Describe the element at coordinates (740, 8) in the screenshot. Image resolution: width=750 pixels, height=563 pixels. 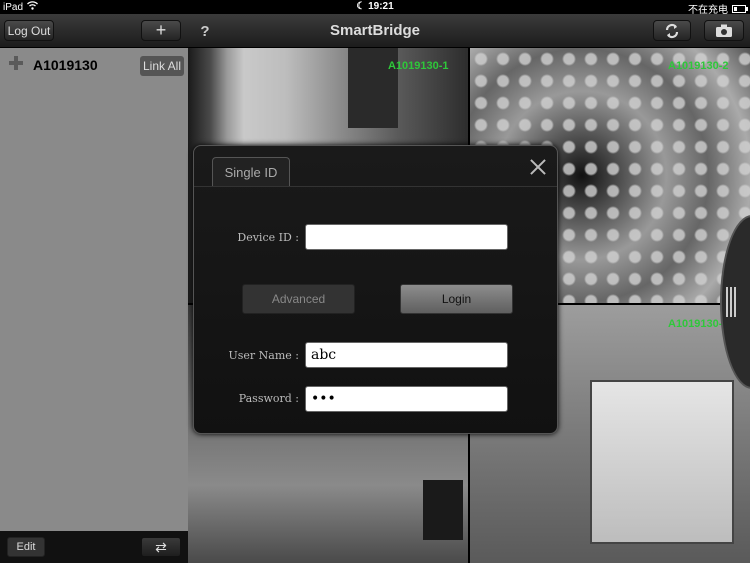
I see `battery-icon` at that location.